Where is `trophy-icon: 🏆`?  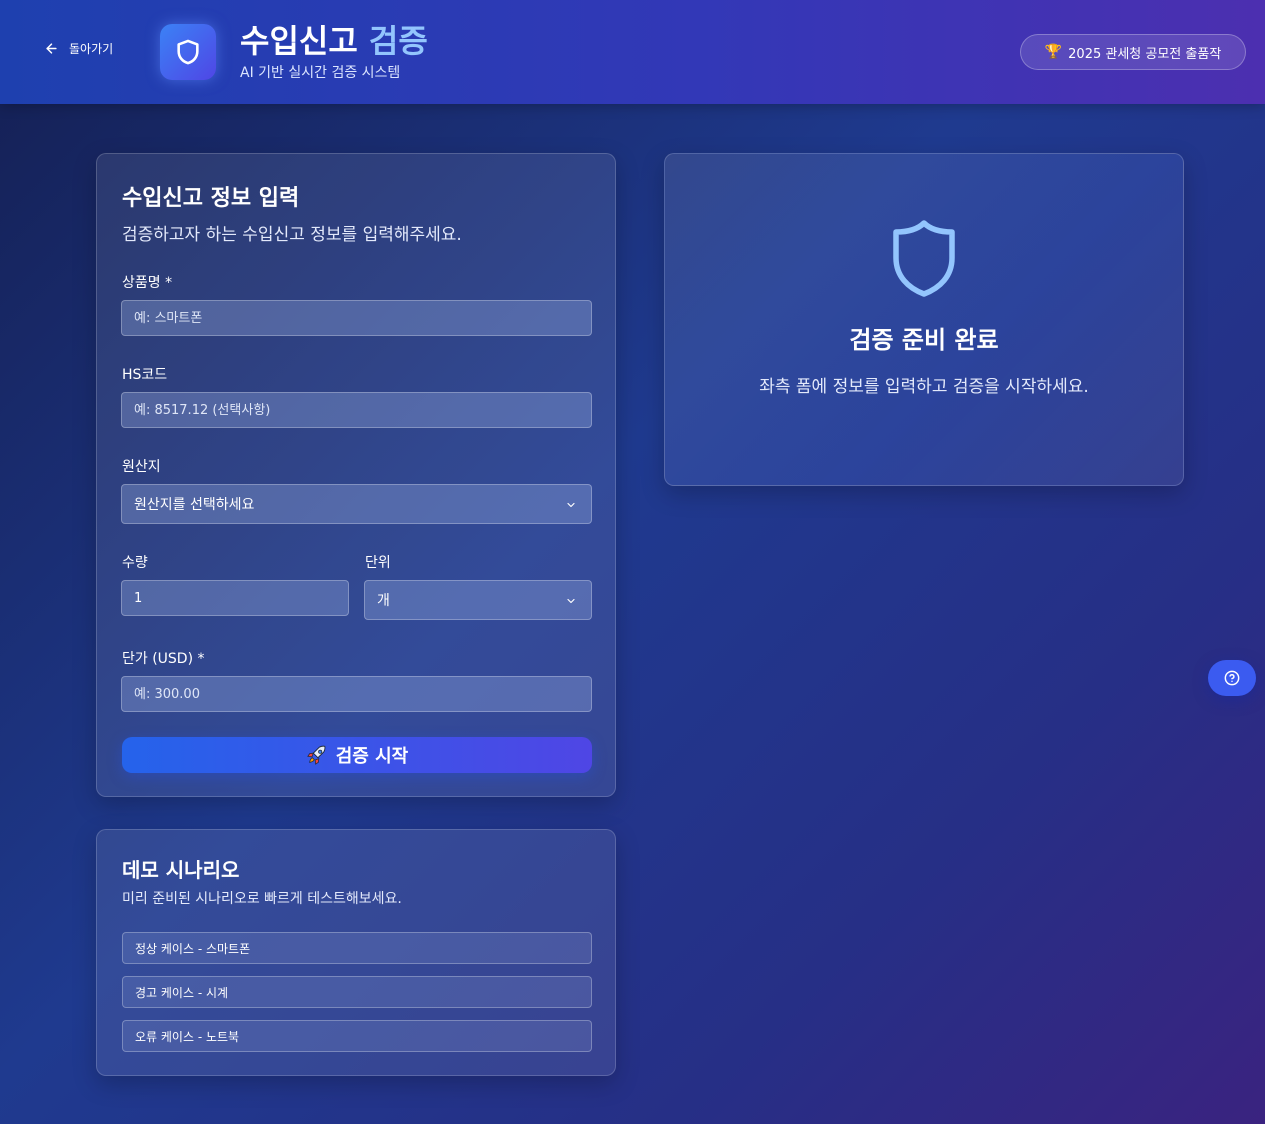
trophy-icon: 🏆 is located at coordinates (1053, 52).